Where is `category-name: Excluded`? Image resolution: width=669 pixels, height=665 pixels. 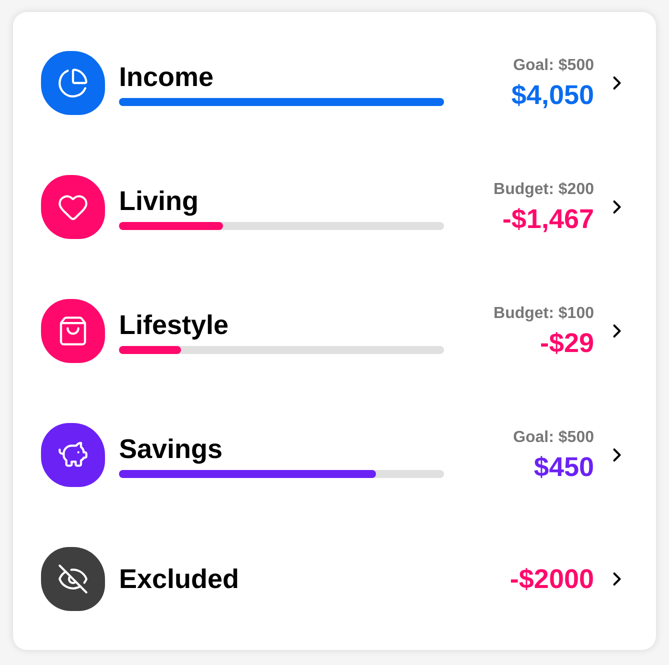 category-name: Excluded is located at coordinates (179, 579).